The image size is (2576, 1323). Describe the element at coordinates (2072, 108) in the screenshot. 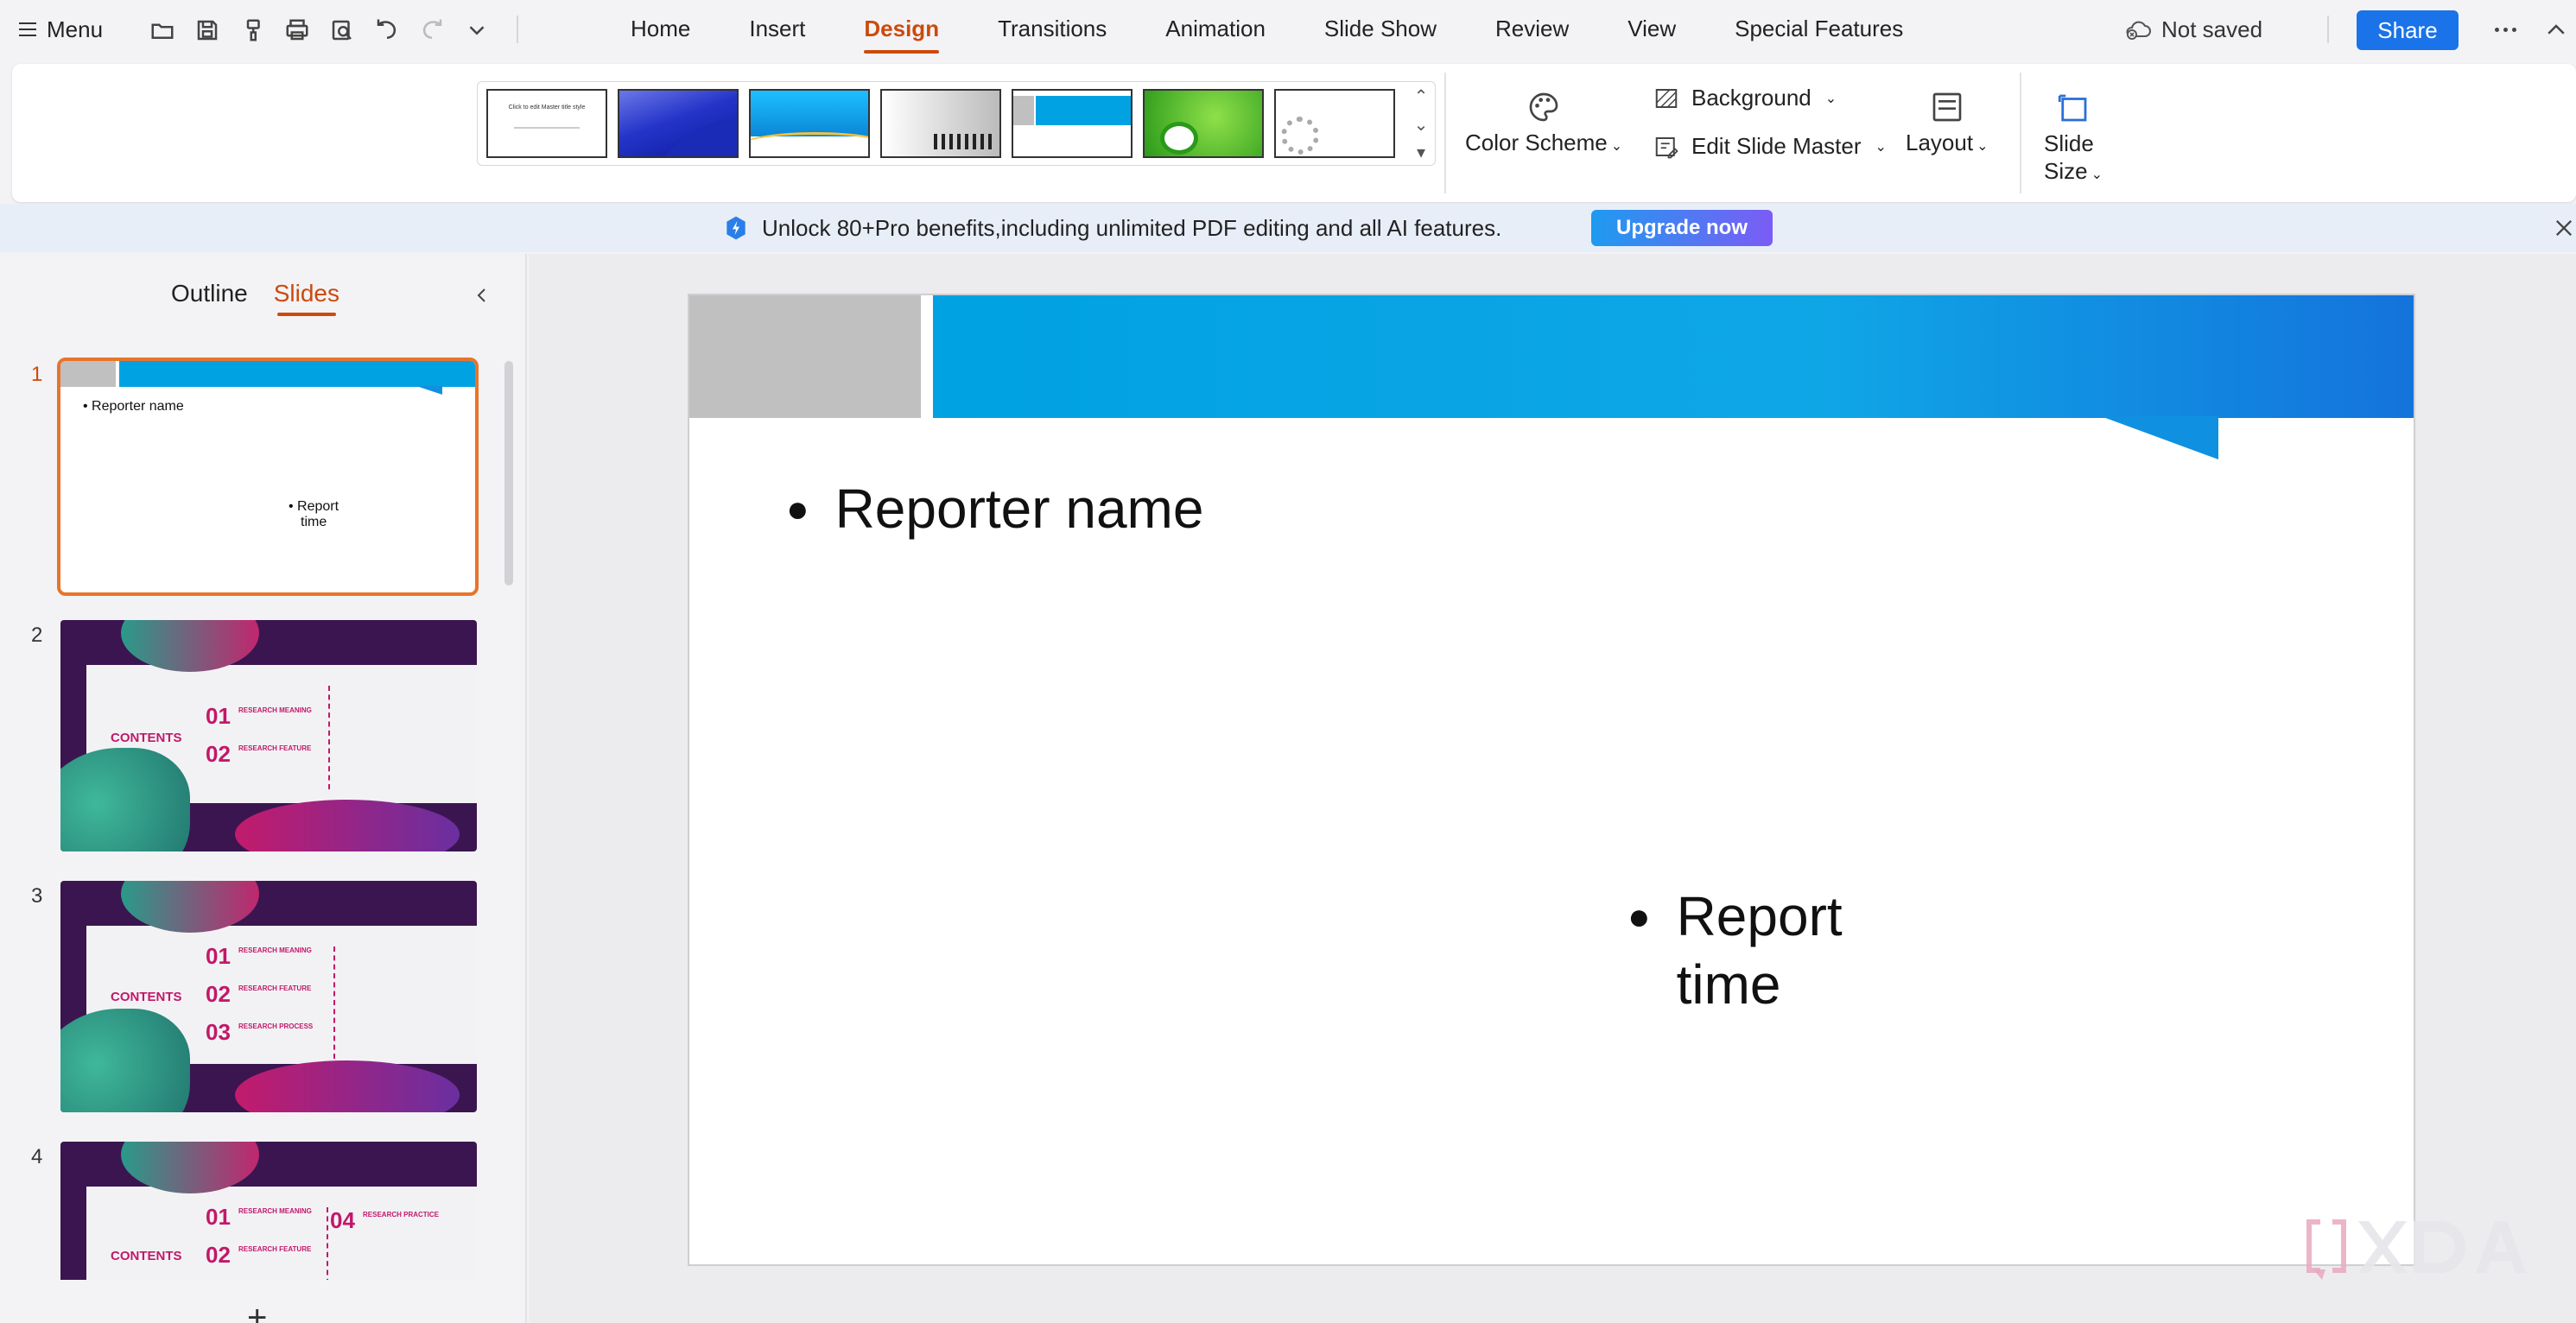

I see `slide-size-icon` at that location.